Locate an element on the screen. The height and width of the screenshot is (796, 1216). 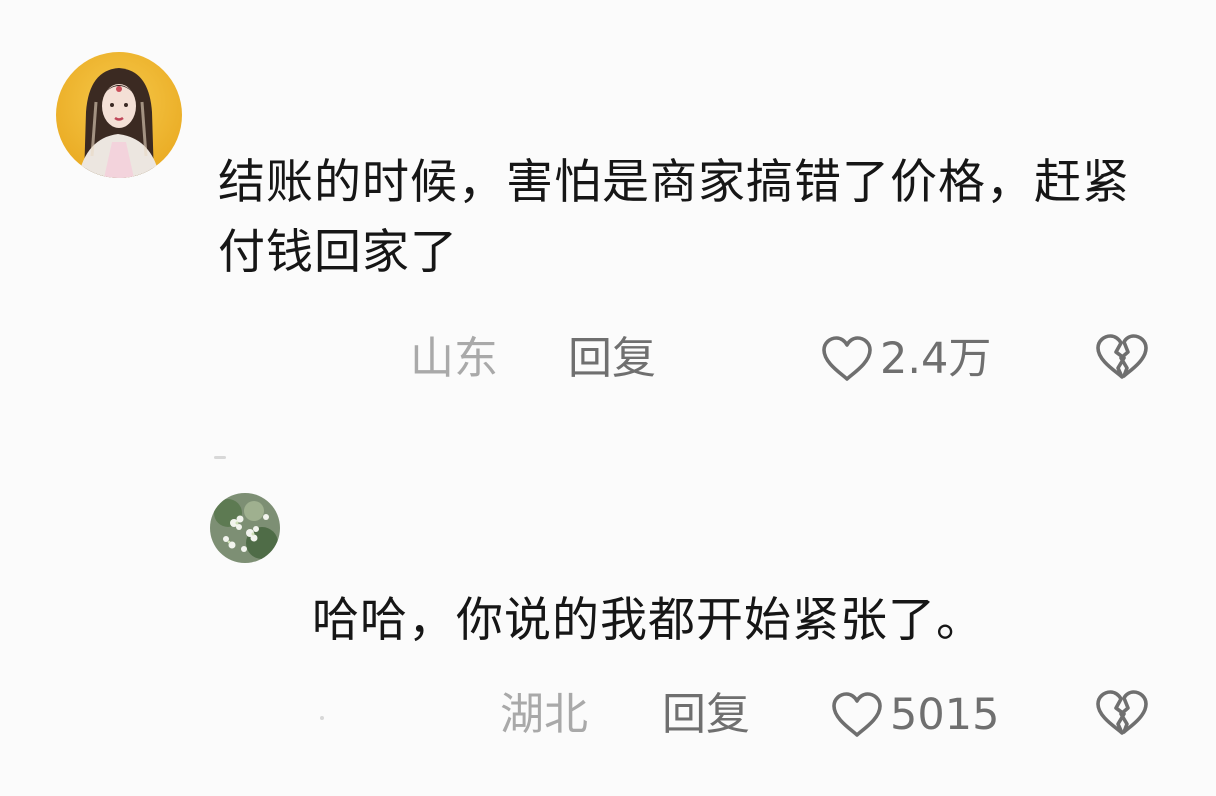
comment-location: 湖北 is located at coordinates (544, 714).